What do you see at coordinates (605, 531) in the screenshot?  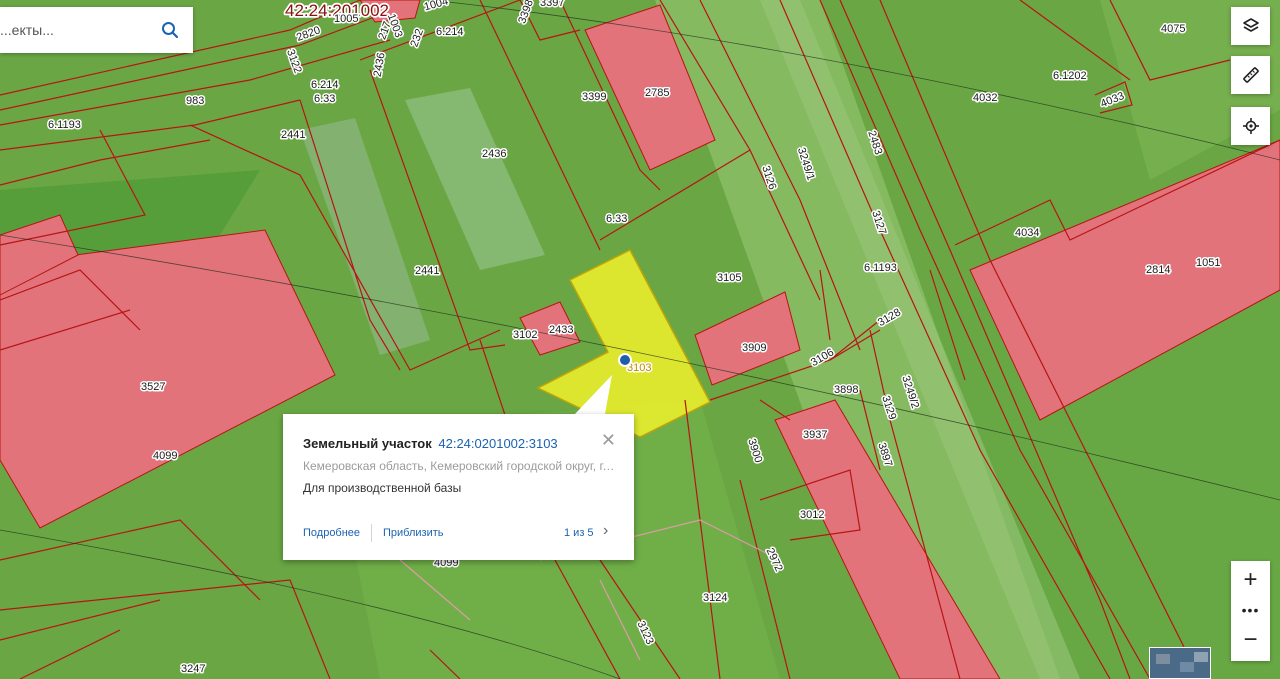 I see `chevron-right-icon: ›` at bounding box center [605, 531].